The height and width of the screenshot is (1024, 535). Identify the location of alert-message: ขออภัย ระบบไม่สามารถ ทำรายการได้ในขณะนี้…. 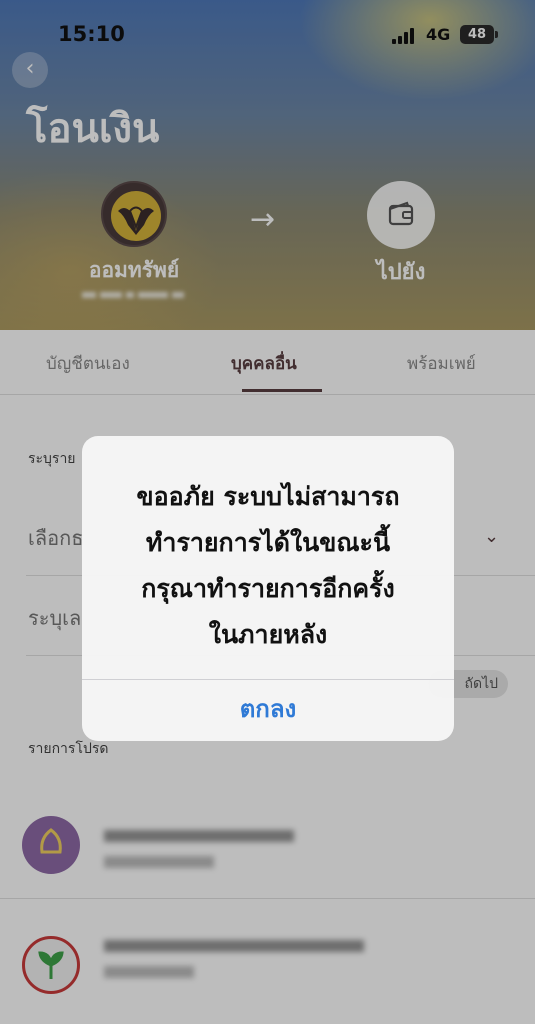
(268, 565).